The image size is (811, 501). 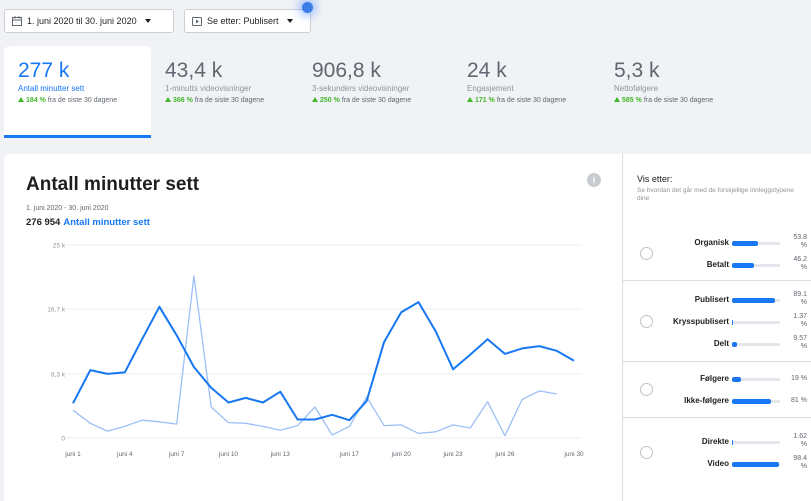 I want to click on breakdown-percent: 81 %, so click(x=799, y=400).